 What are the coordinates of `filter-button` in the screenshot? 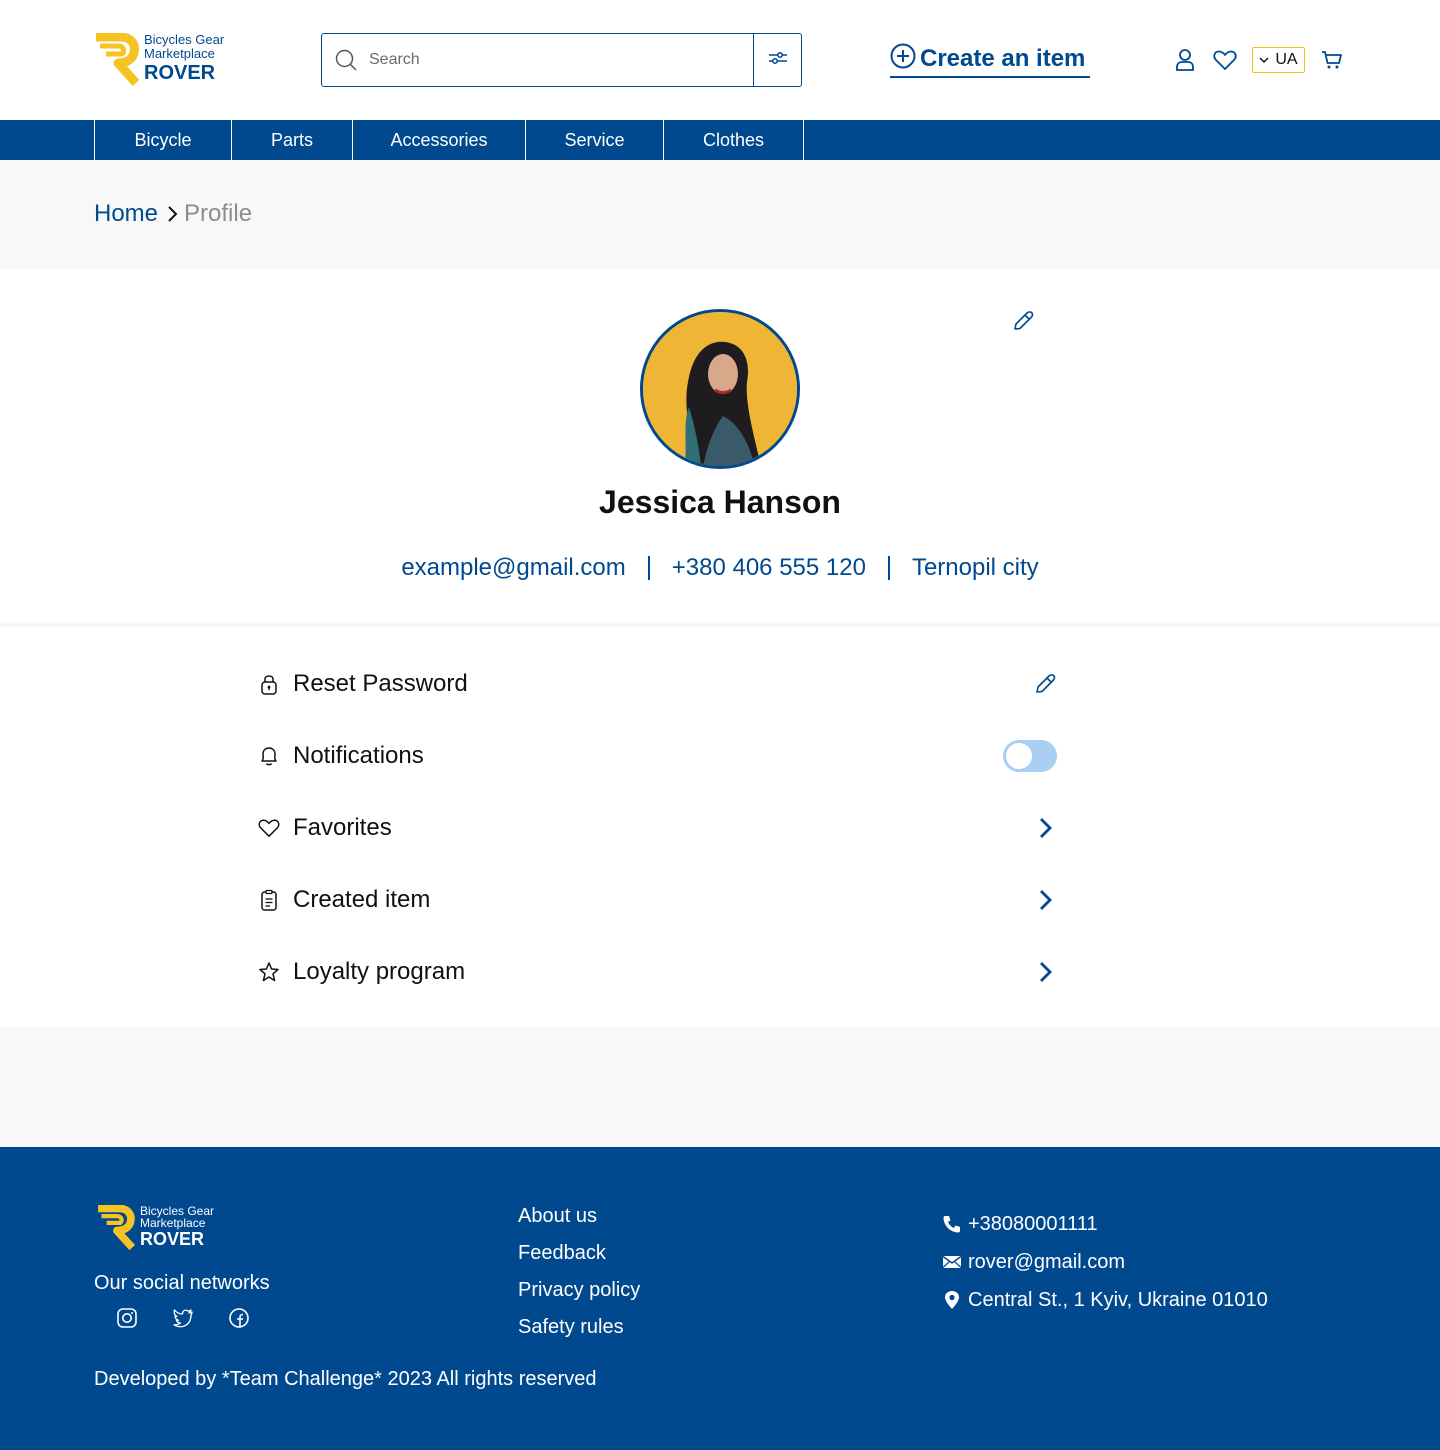 It's located at (777, 60).